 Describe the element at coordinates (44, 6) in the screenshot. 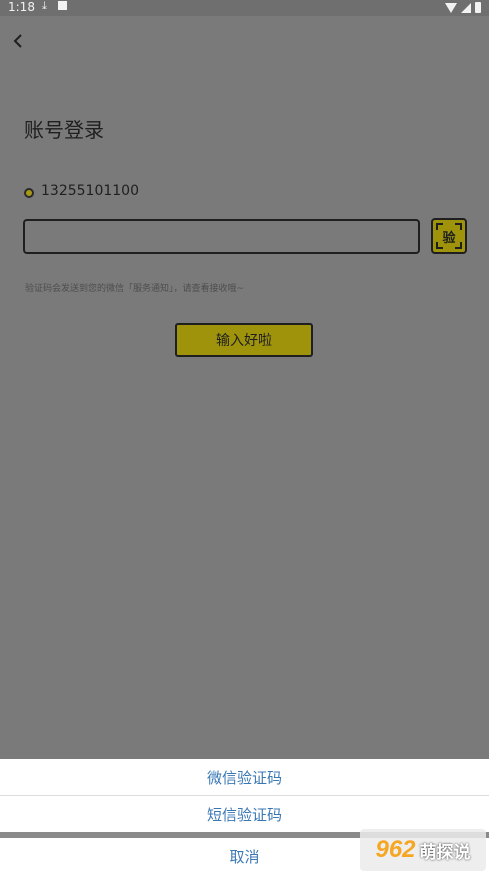

I see `download-icon: ⤓` at that location.